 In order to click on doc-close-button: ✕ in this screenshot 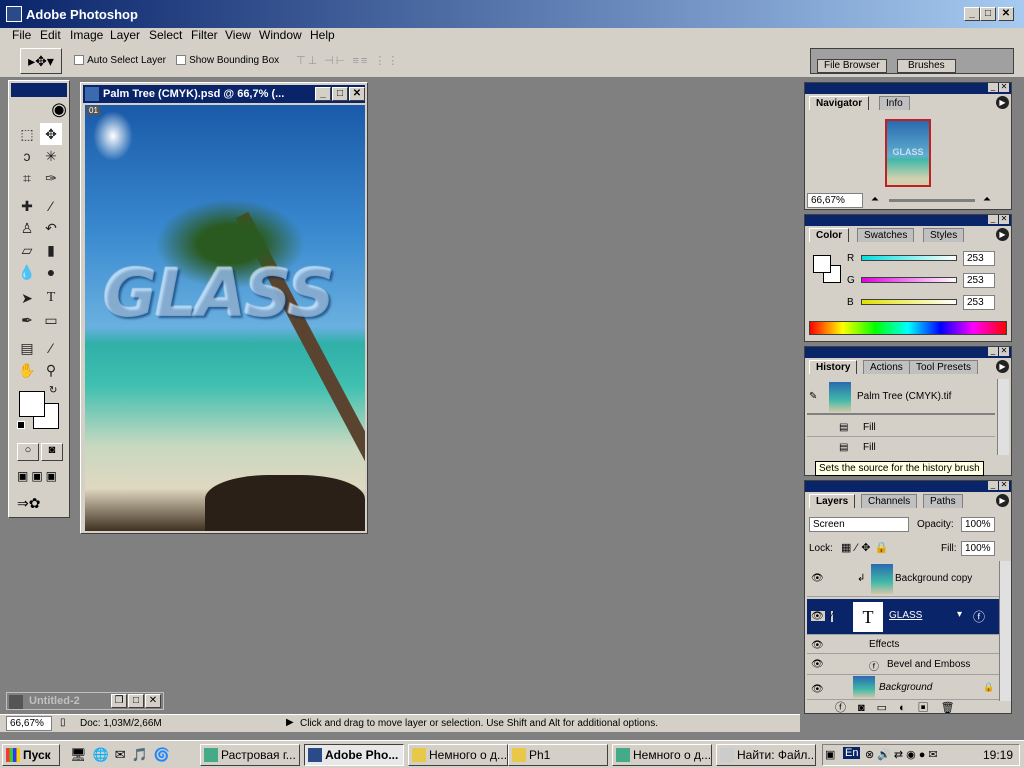, I will do `click(357, 94)`.